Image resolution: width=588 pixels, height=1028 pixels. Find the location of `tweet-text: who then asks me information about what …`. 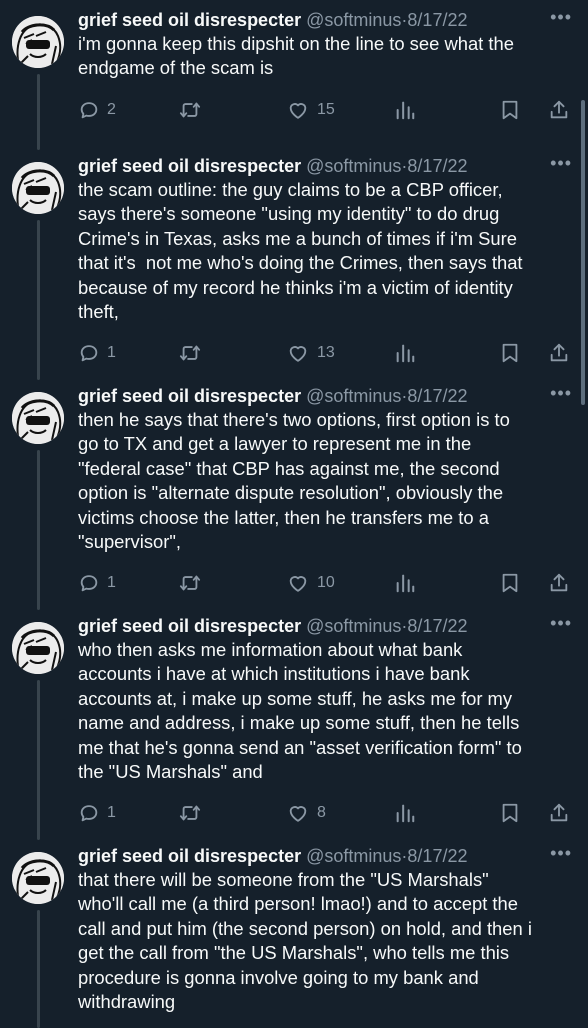

tweet-text: who then asks me information about what … is located at coordinates (300, 711).